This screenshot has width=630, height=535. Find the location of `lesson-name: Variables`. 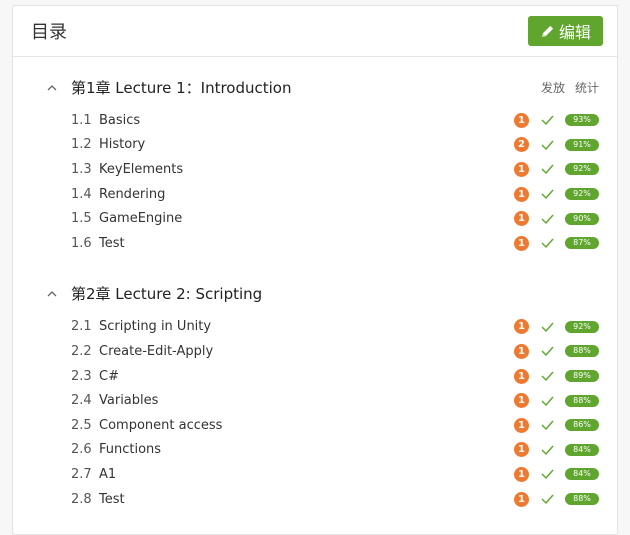

lesson-name: Variables is located at coordinates (306, 400).